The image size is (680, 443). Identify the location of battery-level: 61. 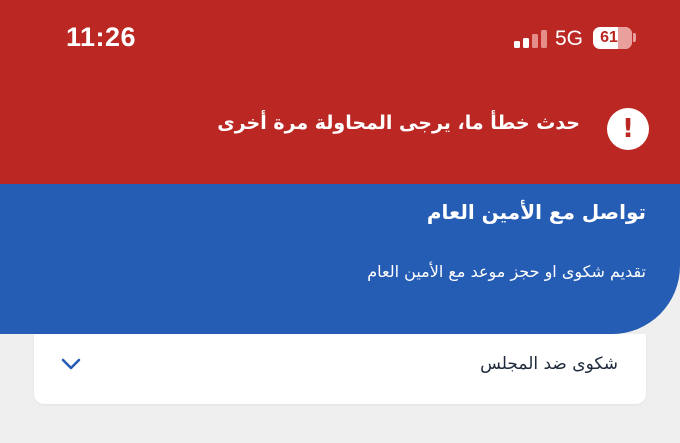
(609, 37).